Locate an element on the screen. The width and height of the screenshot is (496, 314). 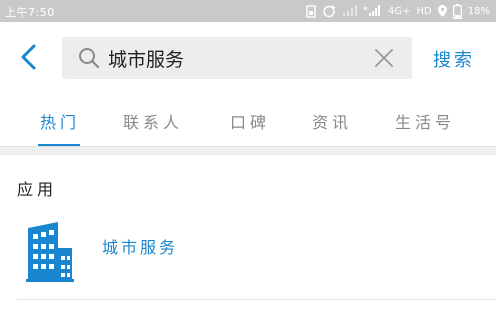
list-divider is located at coordinates (256, 299).